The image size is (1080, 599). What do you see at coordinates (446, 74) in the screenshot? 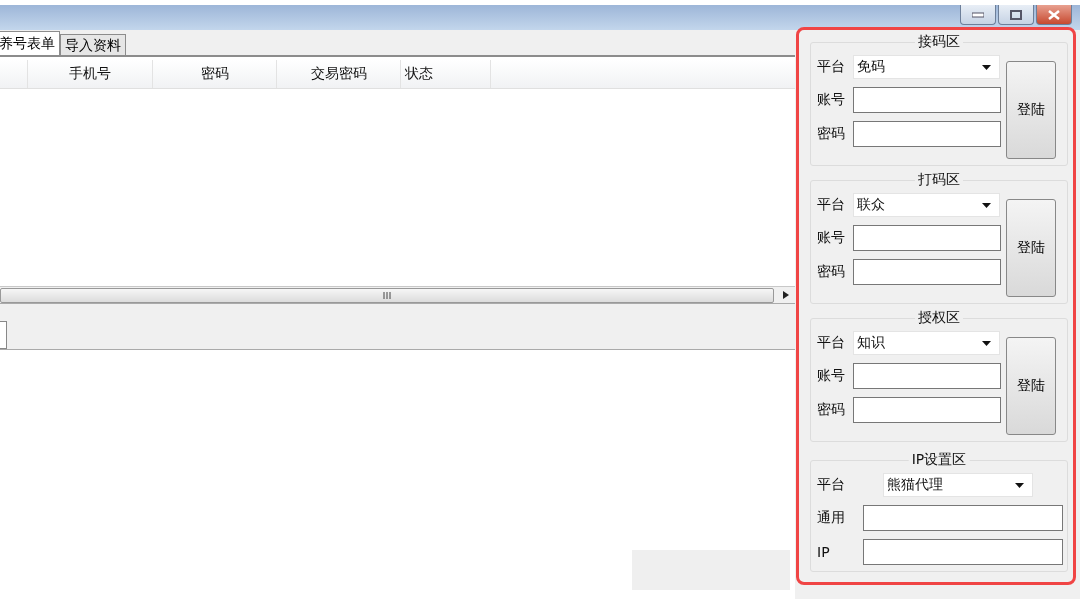
I see `column-header: 状态` at bounding box center [446, 74].